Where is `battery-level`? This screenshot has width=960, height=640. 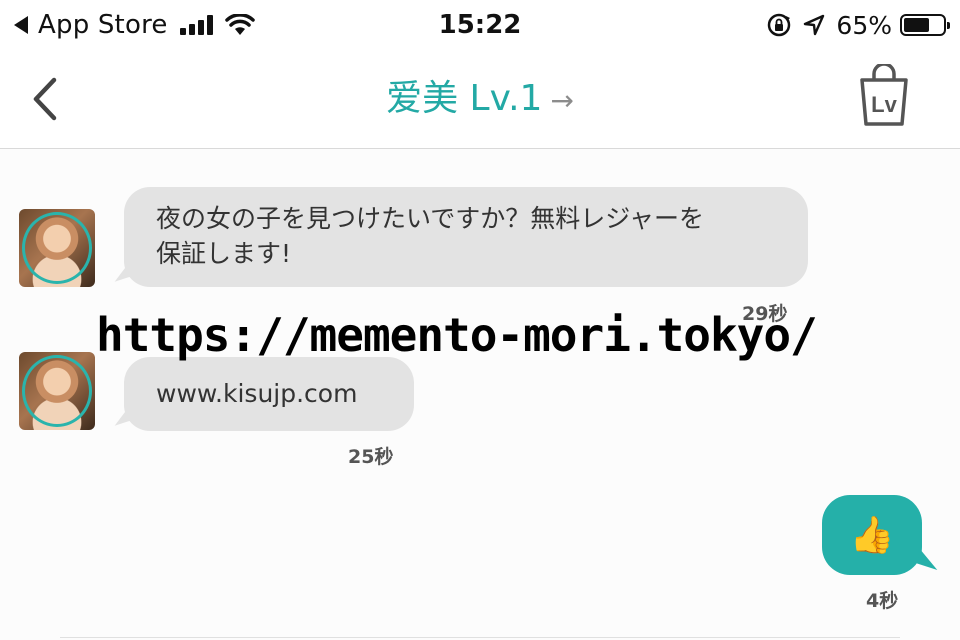
battery-level is located at coordinates (916, 25).